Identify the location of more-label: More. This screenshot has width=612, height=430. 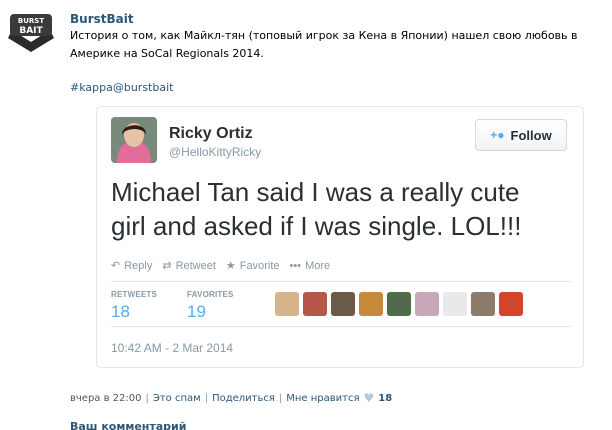
(318, 265).